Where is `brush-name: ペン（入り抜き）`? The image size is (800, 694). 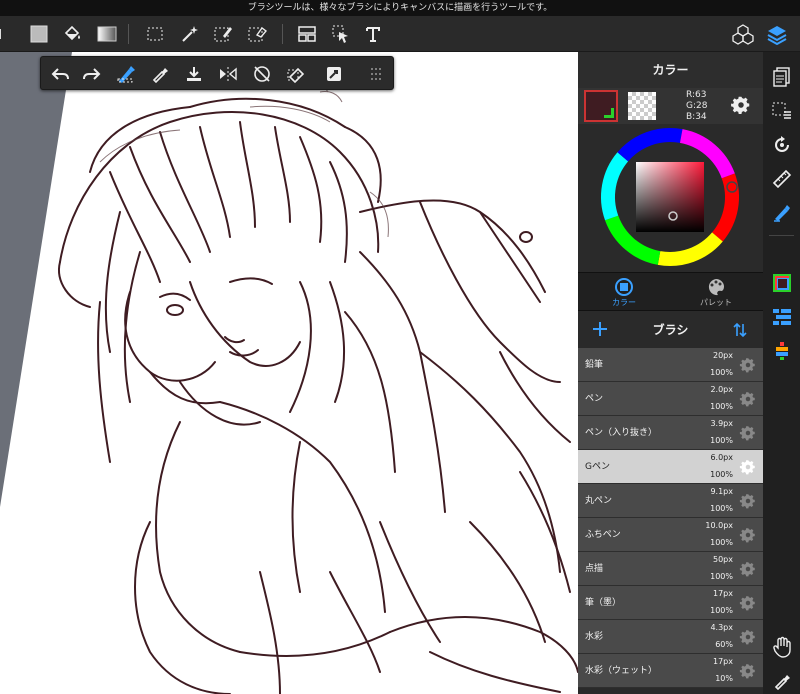
brush-name: ペン（入り抜き） is located at coordinates (621, 433).